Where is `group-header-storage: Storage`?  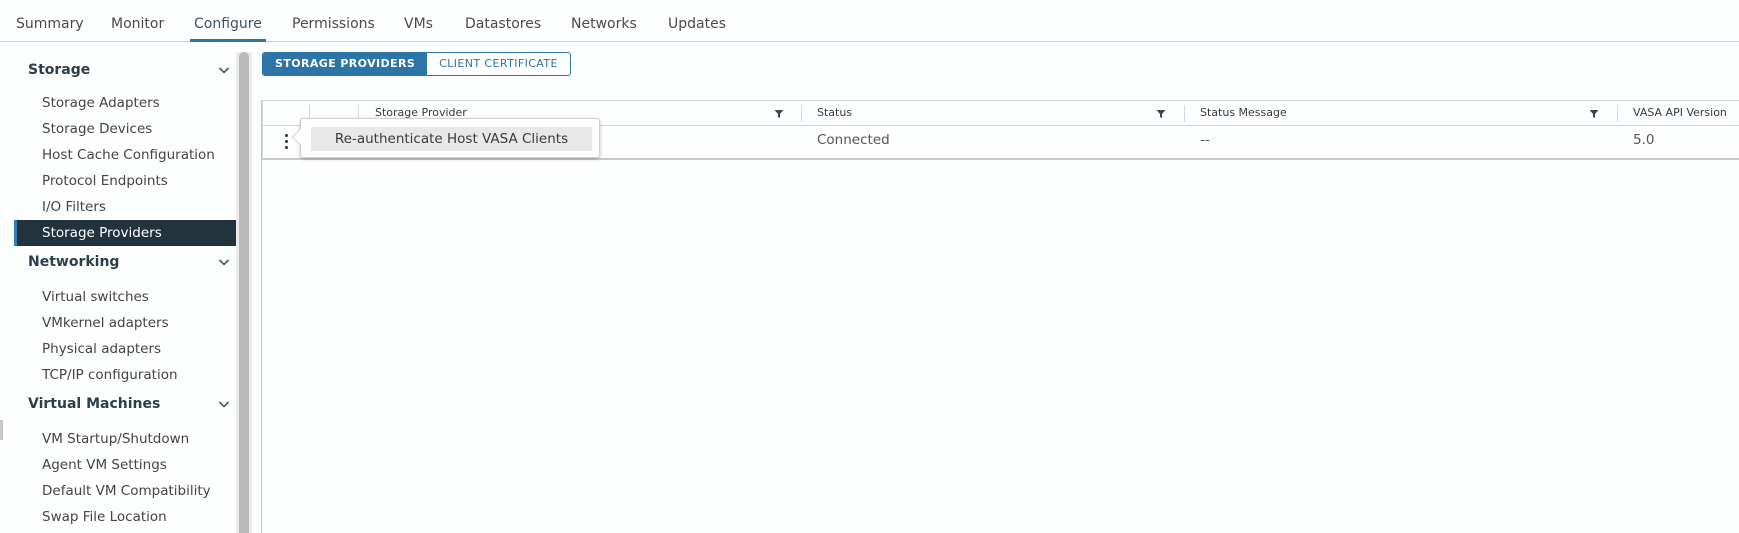
group-header-storage: Storage is located at coordinates (132, 71).